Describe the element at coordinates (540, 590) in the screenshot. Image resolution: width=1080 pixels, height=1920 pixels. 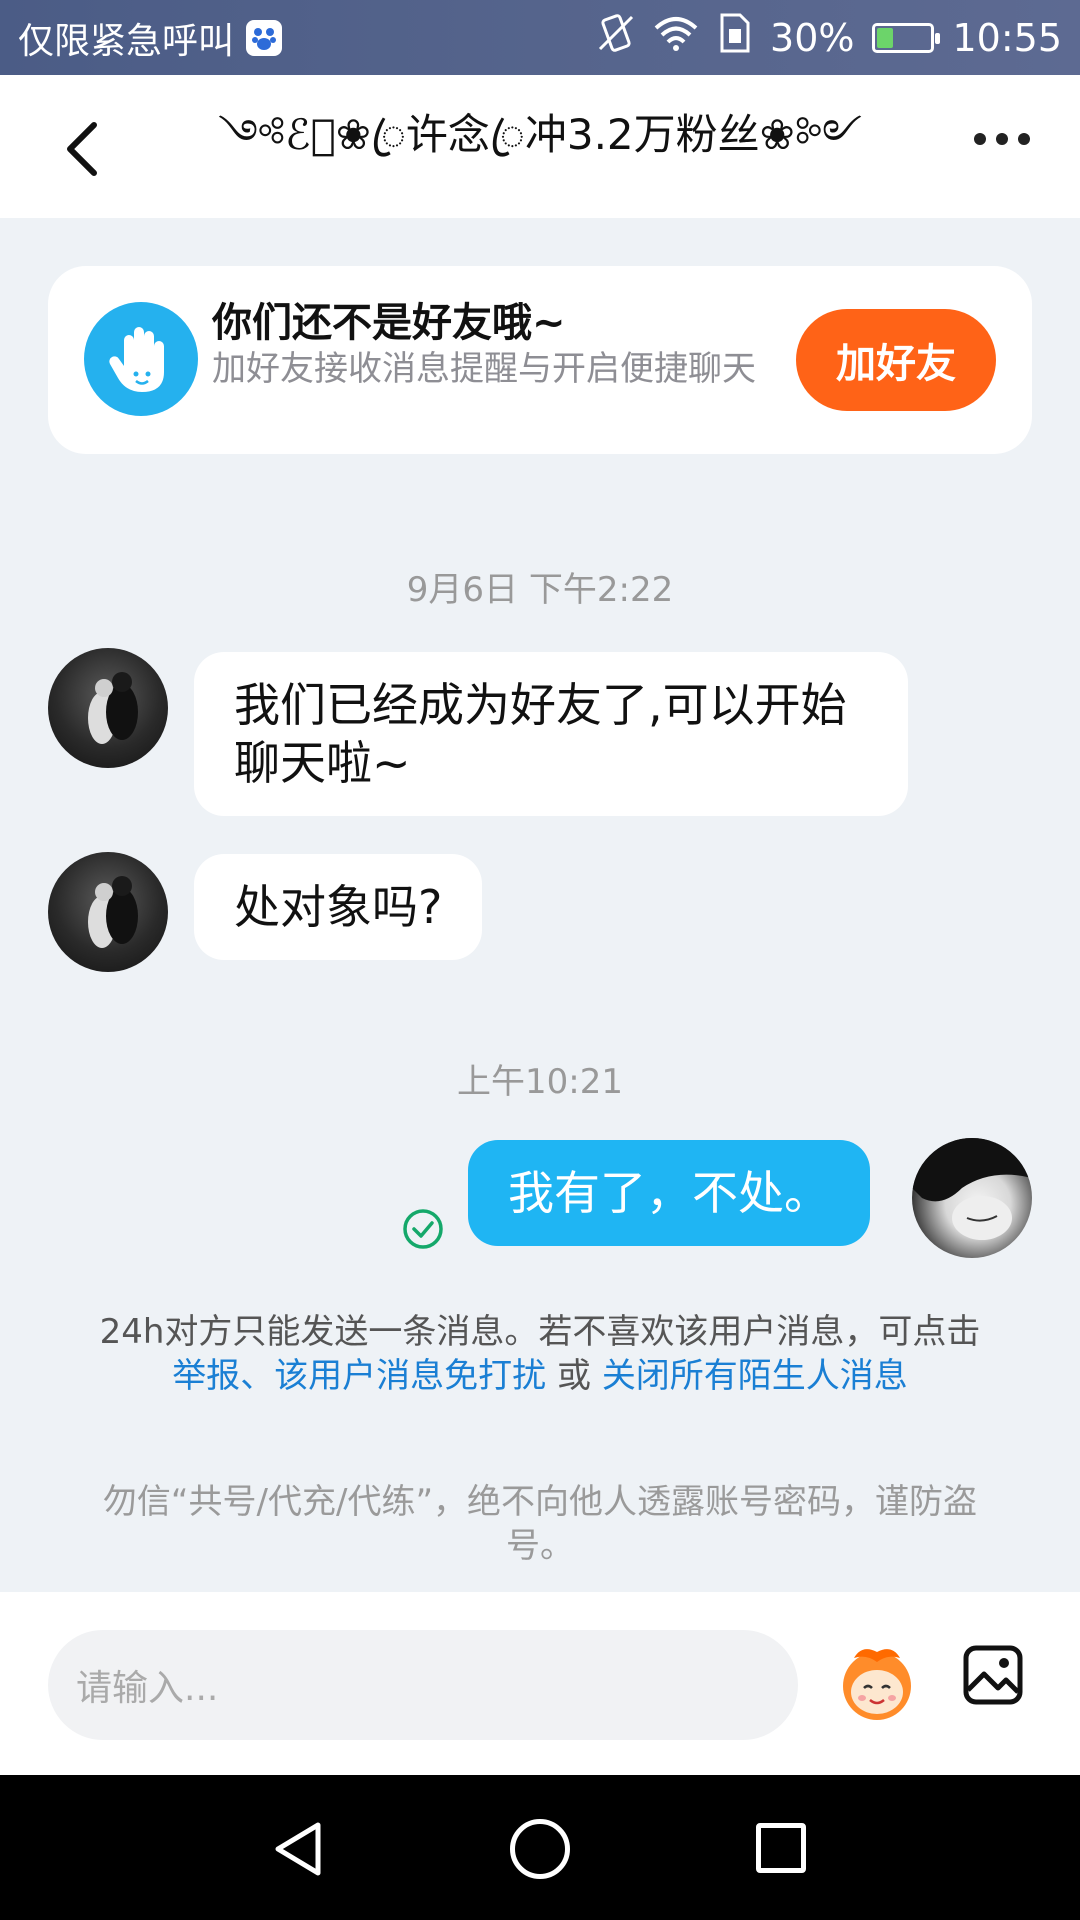
I see `message-timestamp: 9月6日 下午2:22` at that location.